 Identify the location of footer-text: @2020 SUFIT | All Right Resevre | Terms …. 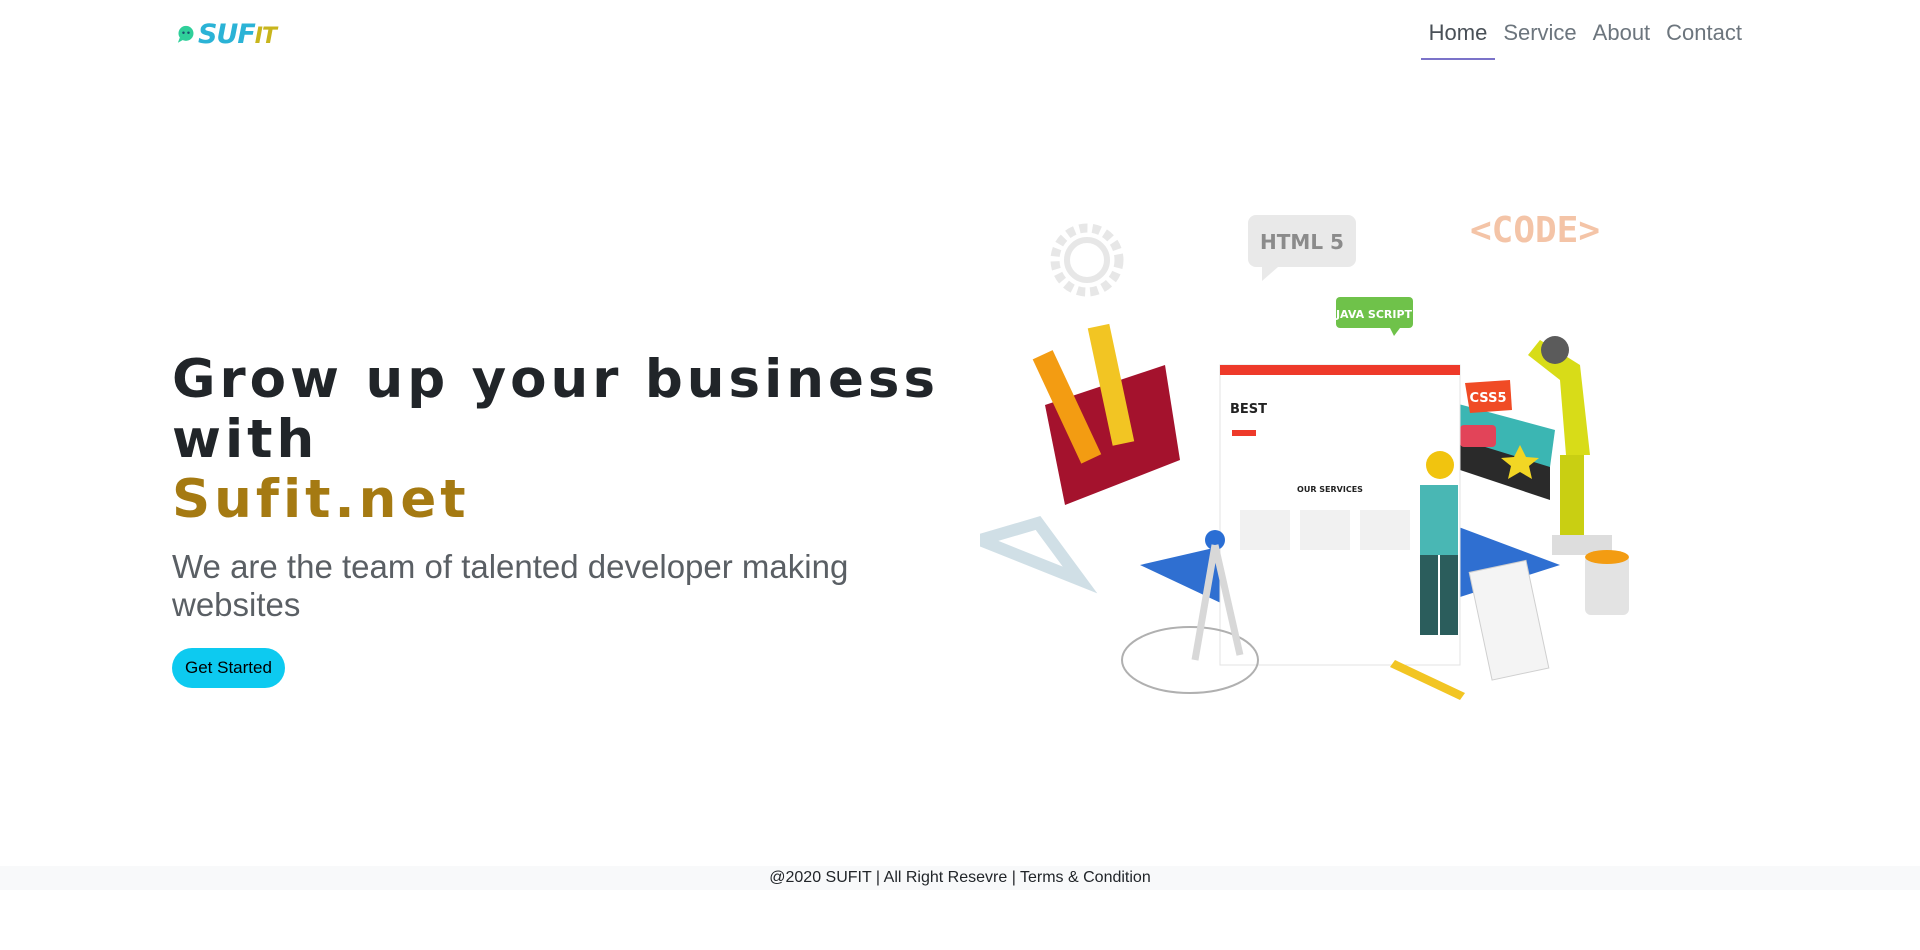
(960, 877).